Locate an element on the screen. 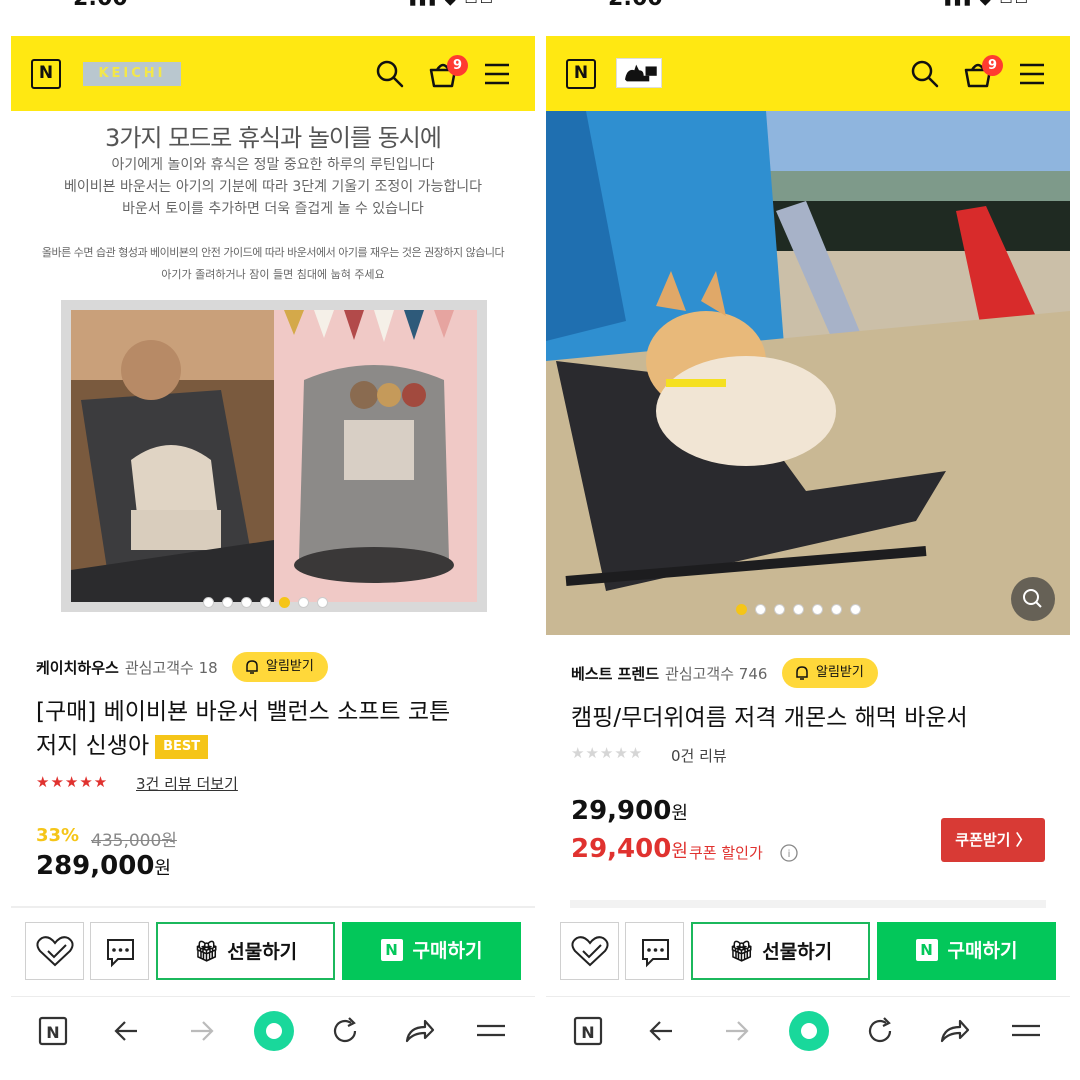 This screenshot has height=1080, width=1080. product-image-frame is located at coordinates (274, 456).